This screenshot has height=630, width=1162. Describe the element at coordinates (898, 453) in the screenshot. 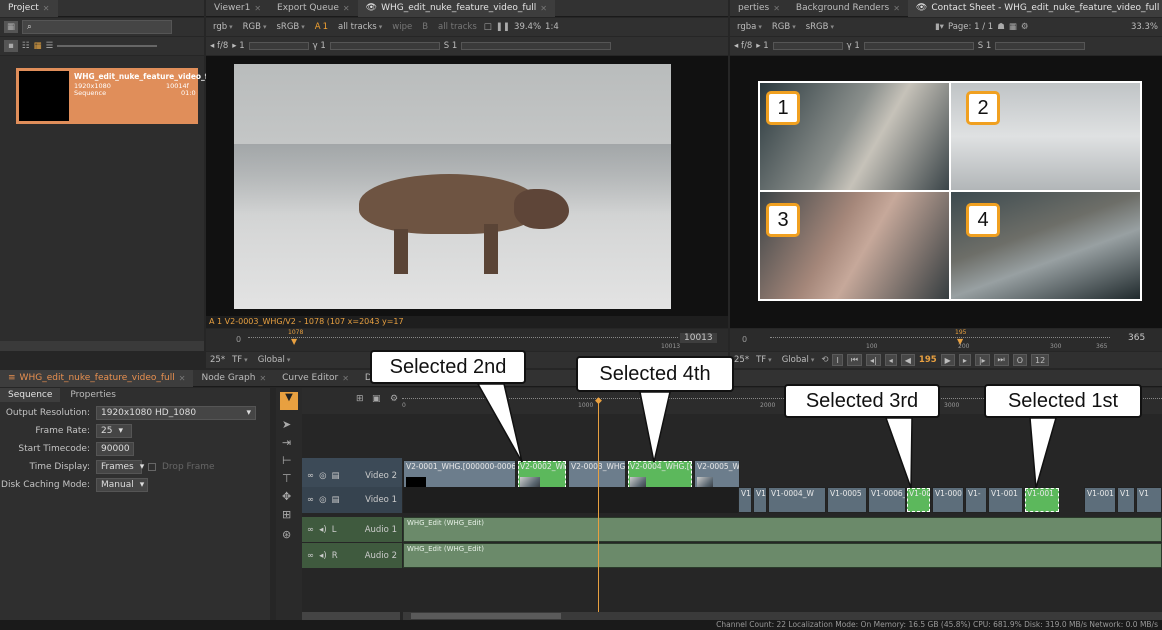

I see `pointer-3rd` at that location.